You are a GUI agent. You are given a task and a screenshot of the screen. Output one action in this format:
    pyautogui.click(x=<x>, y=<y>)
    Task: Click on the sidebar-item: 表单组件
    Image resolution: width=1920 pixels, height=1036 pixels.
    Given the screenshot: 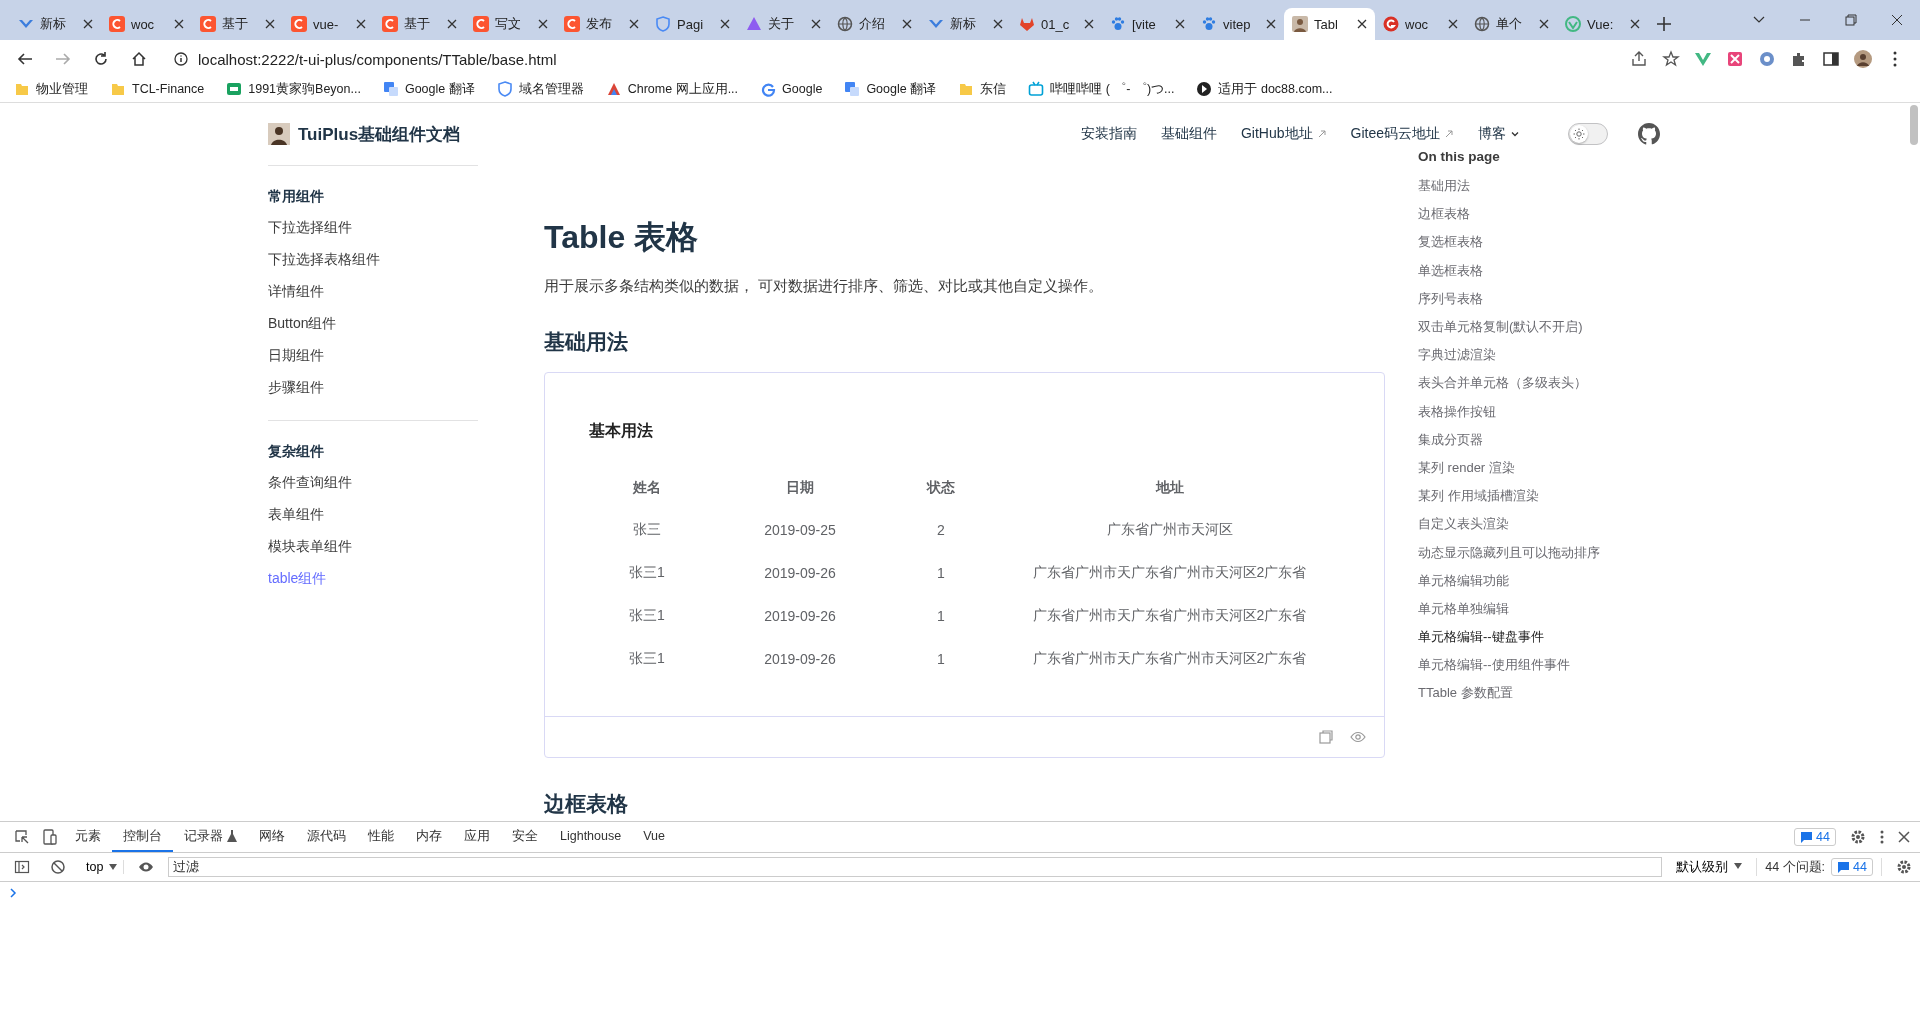 What is the action you would take?
    pyautogui.click(x=296, y=515)
    